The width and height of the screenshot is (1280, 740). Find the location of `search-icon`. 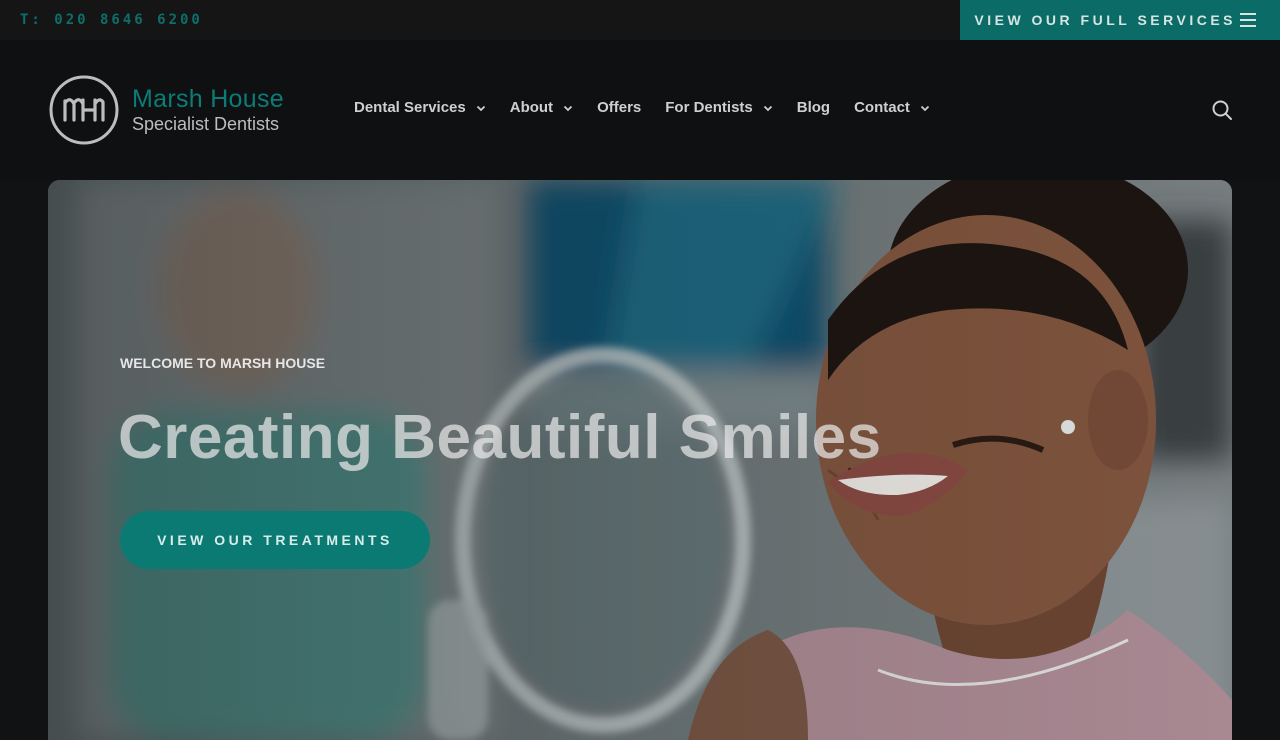

search-icon is located at coordinates (1222, 110).